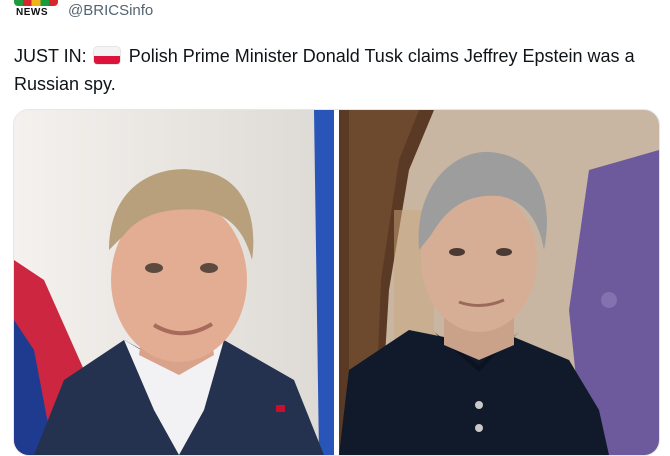 The image size is (670, 456). What do you see at coordinates (50, 56) in the screenshot?
I see `tweet-prefix: JUST IN:` at bounding box center [50, 56].